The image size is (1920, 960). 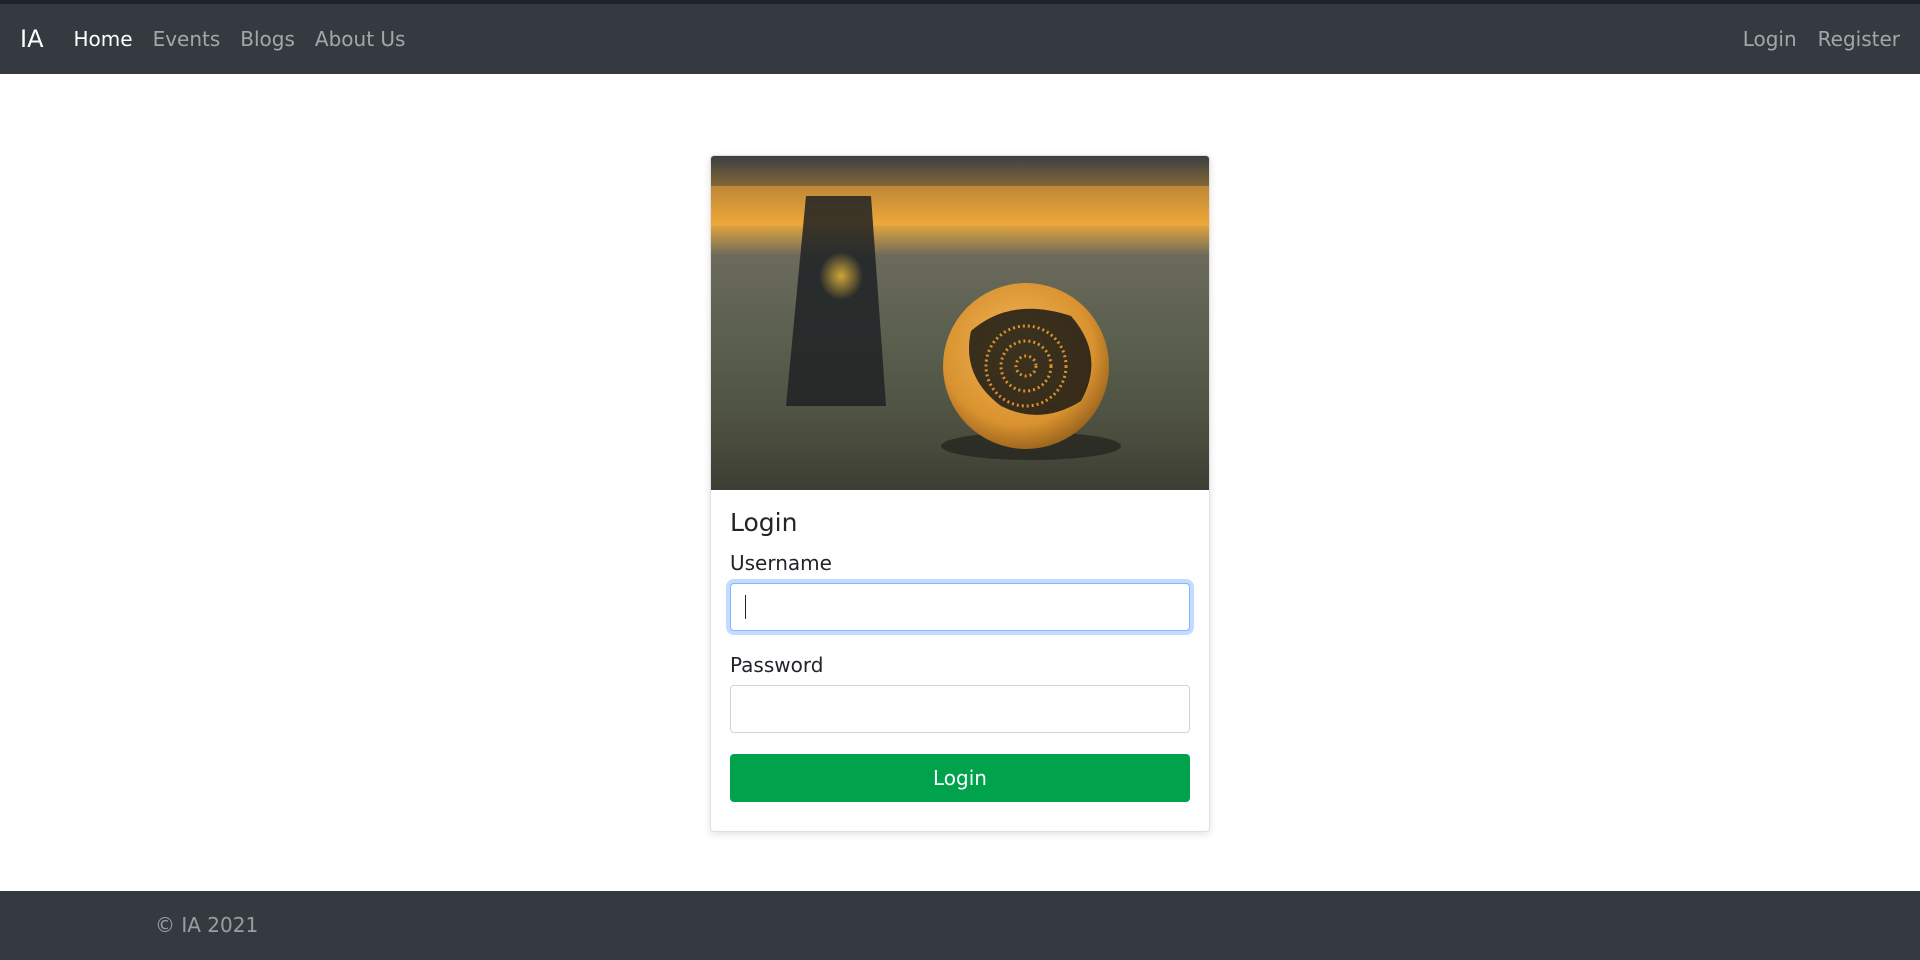 I want to click on footer: © IA 2021, so click(x=960, y=925).